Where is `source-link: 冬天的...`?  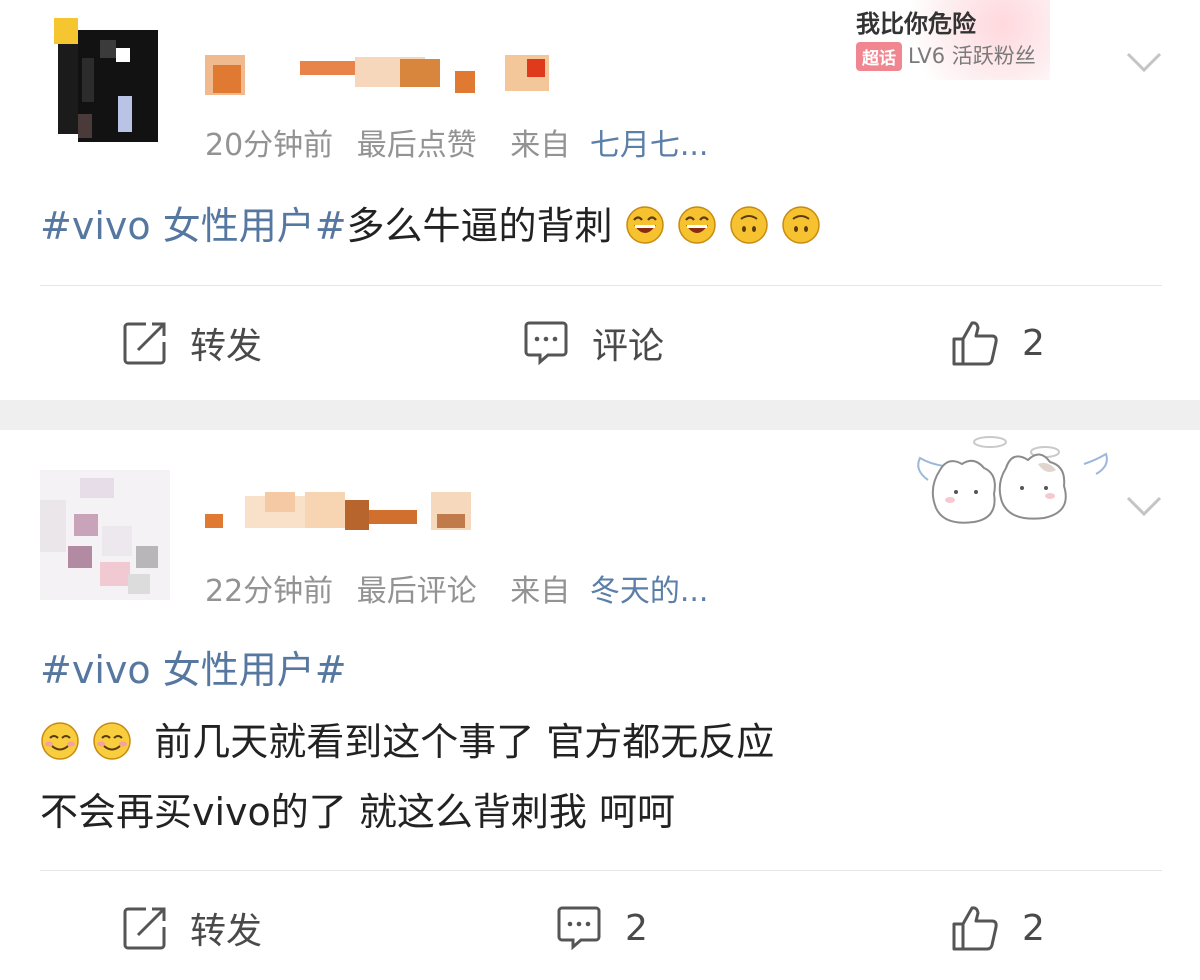 source-link: 冬天的... is located at coordinates (649, 591).